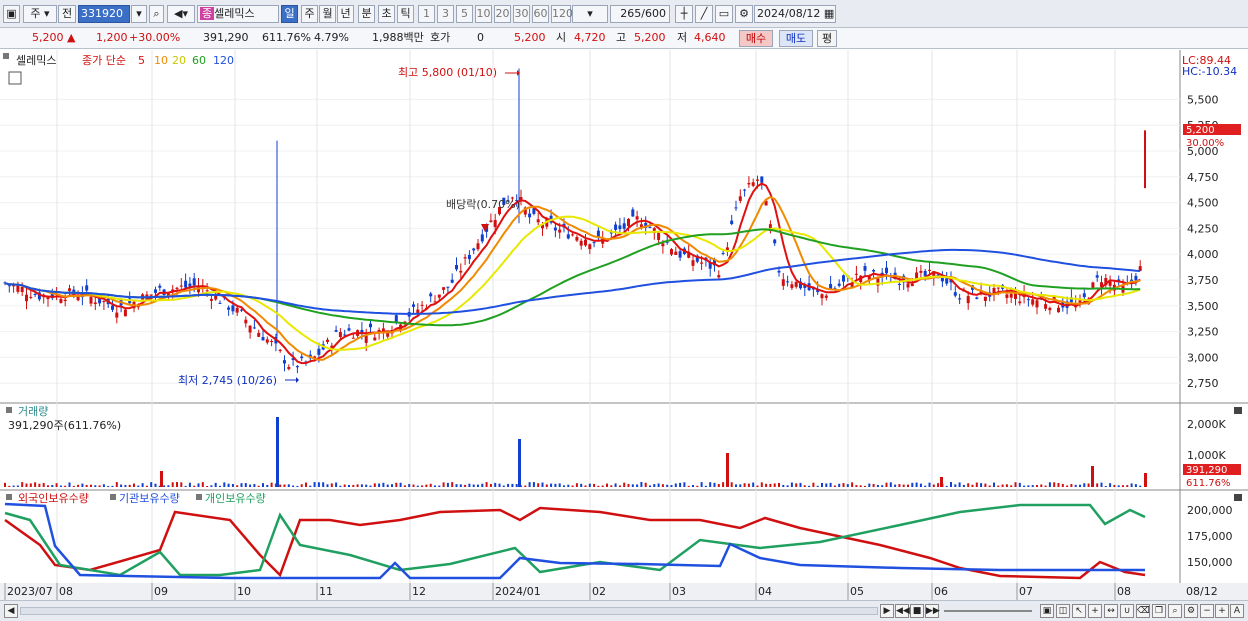  Describe the element at coordinates (11, 611) in the screenshot. I see `scroll-left-icon: ◀` at that location.